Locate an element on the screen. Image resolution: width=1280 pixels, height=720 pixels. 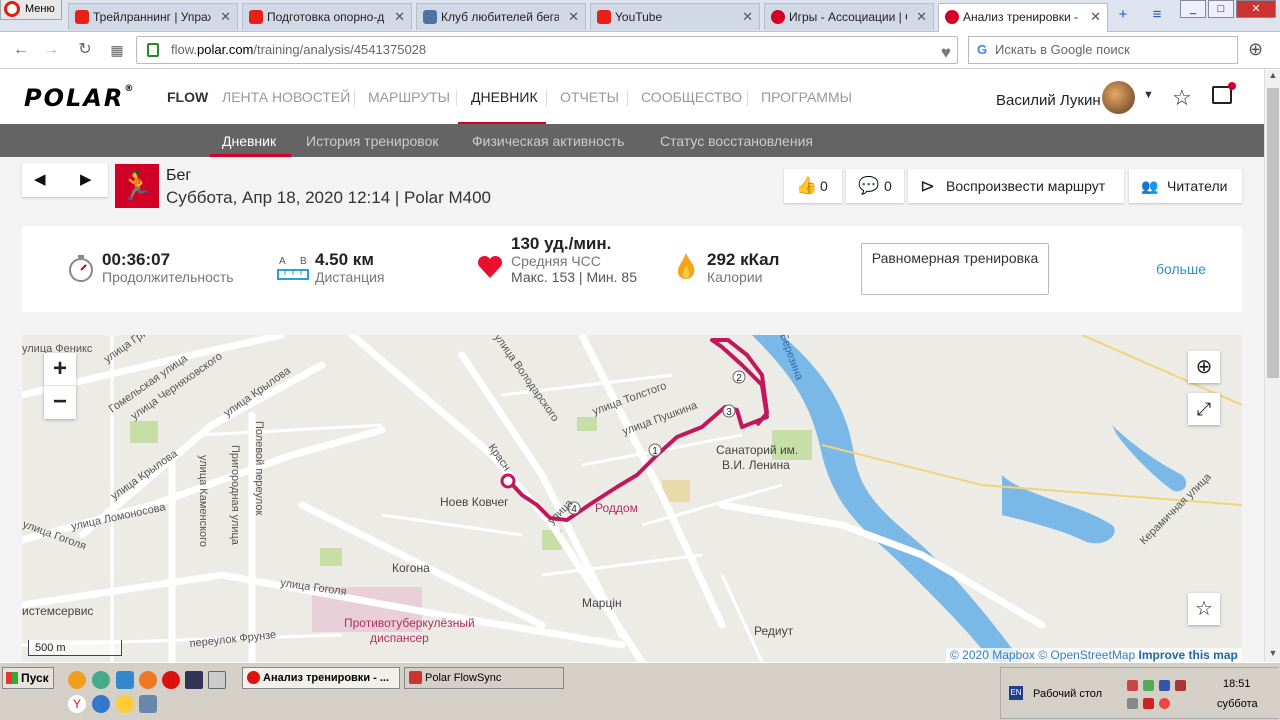
desktop-toolbar-label: Рабочий стол is located at coordinates (1067, 694).